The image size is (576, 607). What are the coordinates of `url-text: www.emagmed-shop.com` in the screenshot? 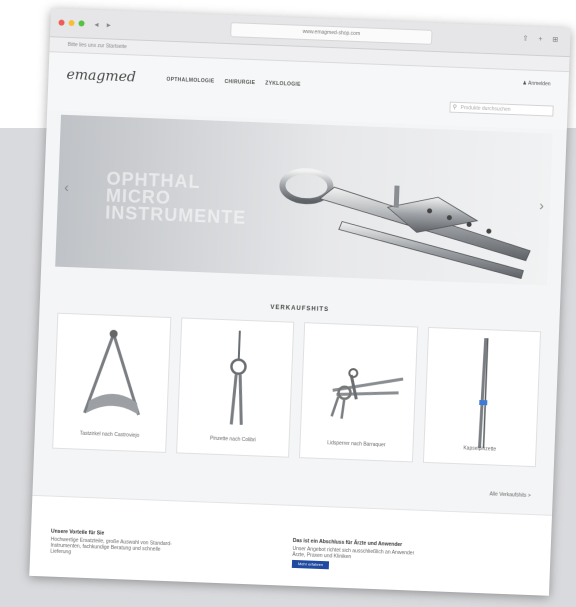 It's located at (331, 33).